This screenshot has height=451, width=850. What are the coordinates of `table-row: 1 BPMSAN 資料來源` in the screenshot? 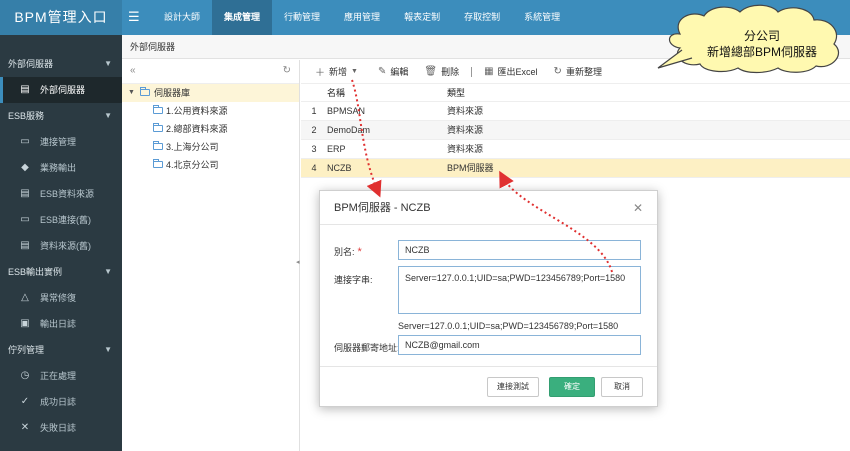 It's located at (575, 111).